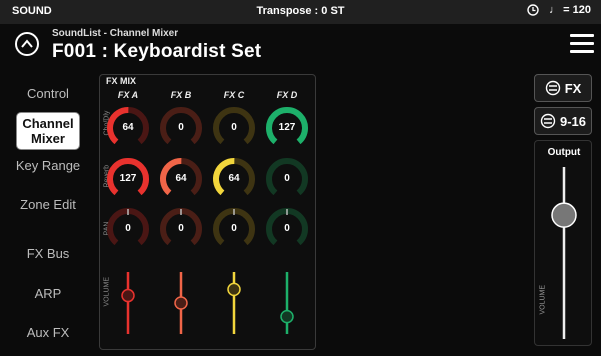 The width and height of the screenshot is (601, 356). I want to click on column-header-fx-a: FX A, so click(128, 95).